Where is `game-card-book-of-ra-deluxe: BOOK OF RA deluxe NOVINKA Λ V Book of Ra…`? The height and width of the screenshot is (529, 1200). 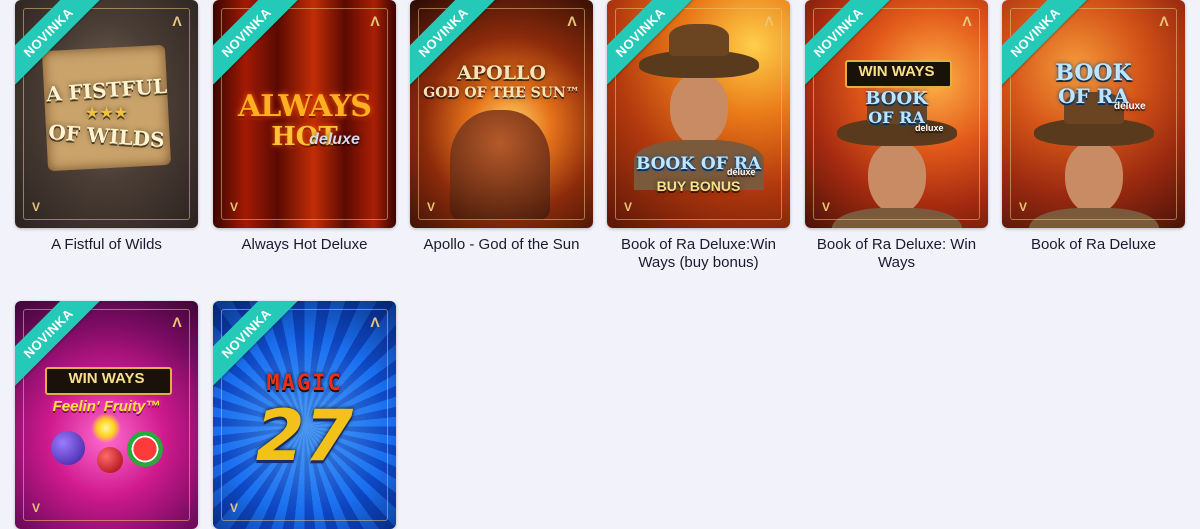 game-card-book-of-ra-deluxe: BOOK OF RA deluxe NOVINKA Λ V Book of Ra… is located at coordinates (1093, 127).